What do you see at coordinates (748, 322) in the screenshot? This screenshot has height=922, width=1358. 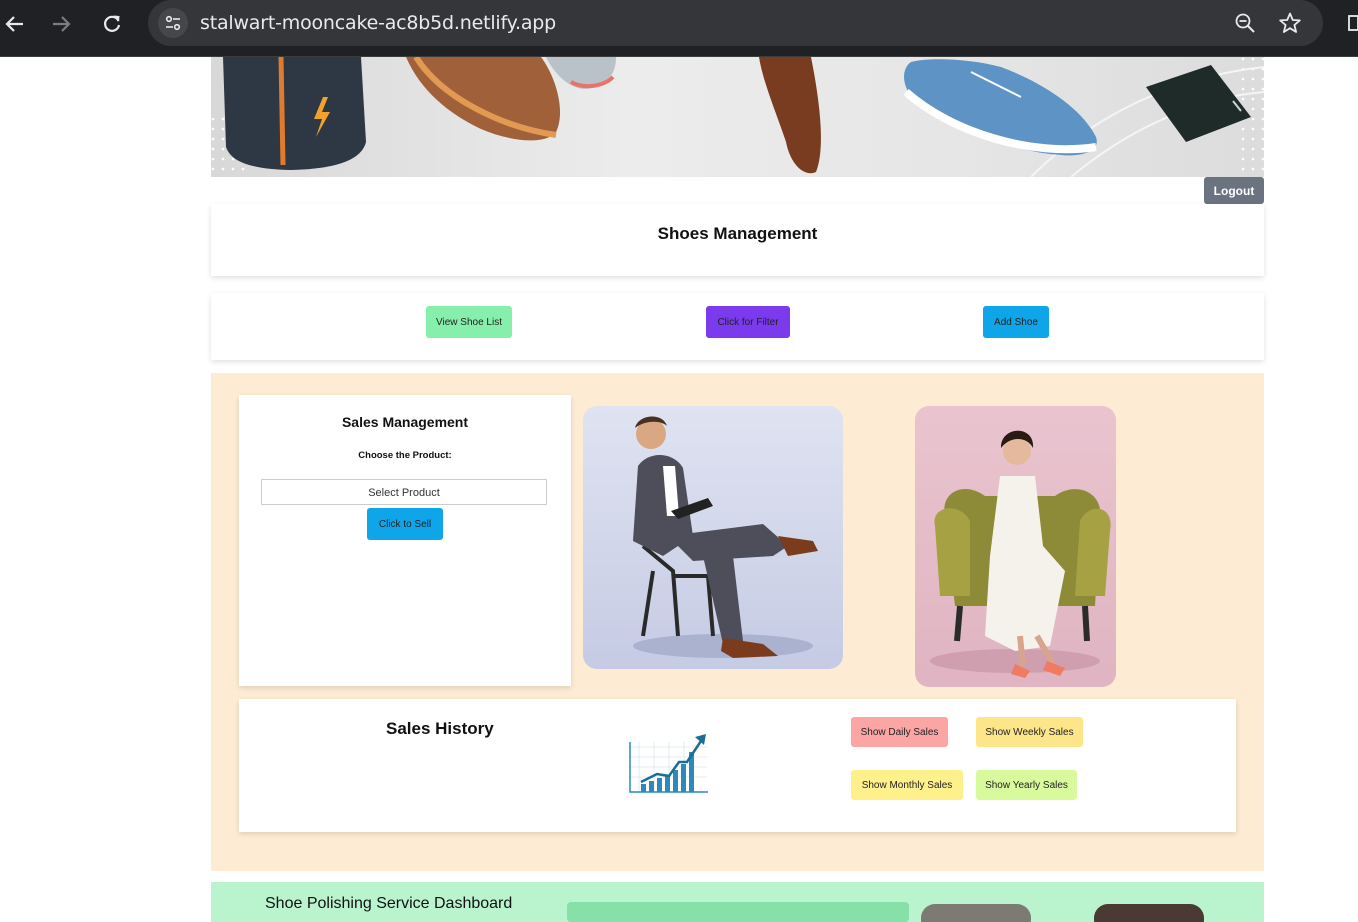 I see `filter-button: Click for Filter` at bounding box center [748, 322].